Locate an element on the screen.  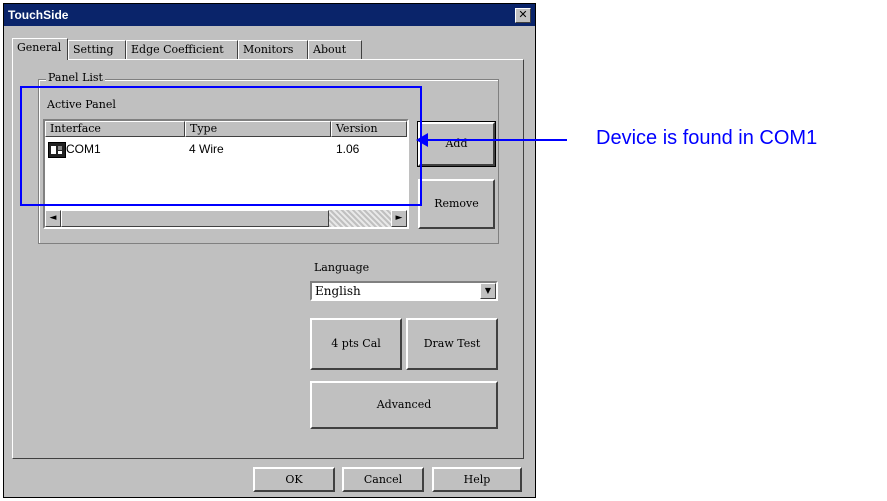
column-header-version: Version is located at coordinates (369, 129).